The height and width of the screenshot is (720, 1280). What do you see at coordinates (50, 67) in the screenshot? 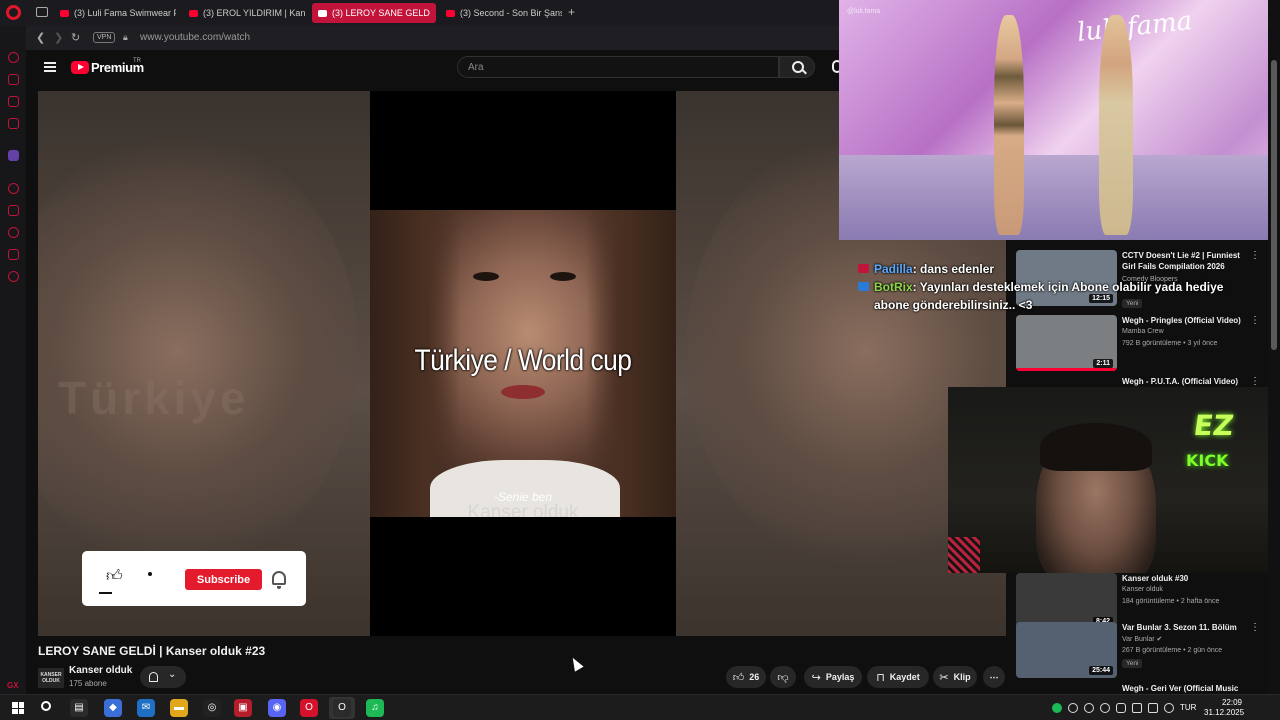
I see `hamburger-menu-icon` at bounding box center [50, 67].